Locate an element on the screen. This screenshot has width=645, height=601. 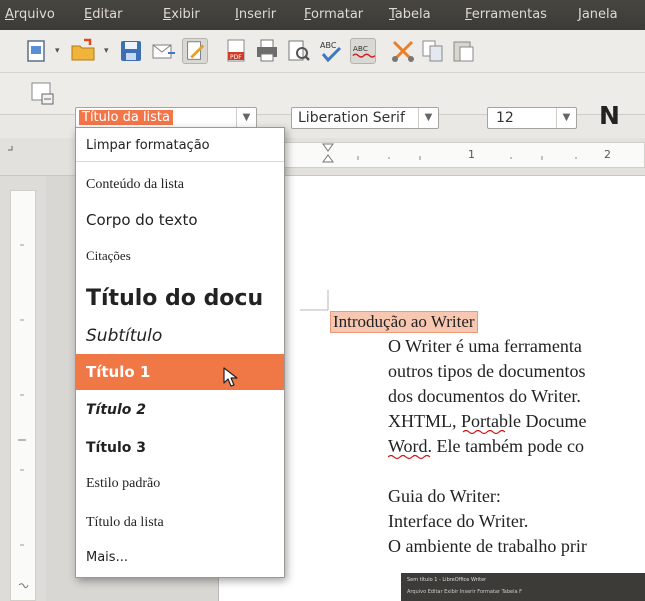
document-line-1: O Writer é uma ferramenta is located at coordinates (485, 346).